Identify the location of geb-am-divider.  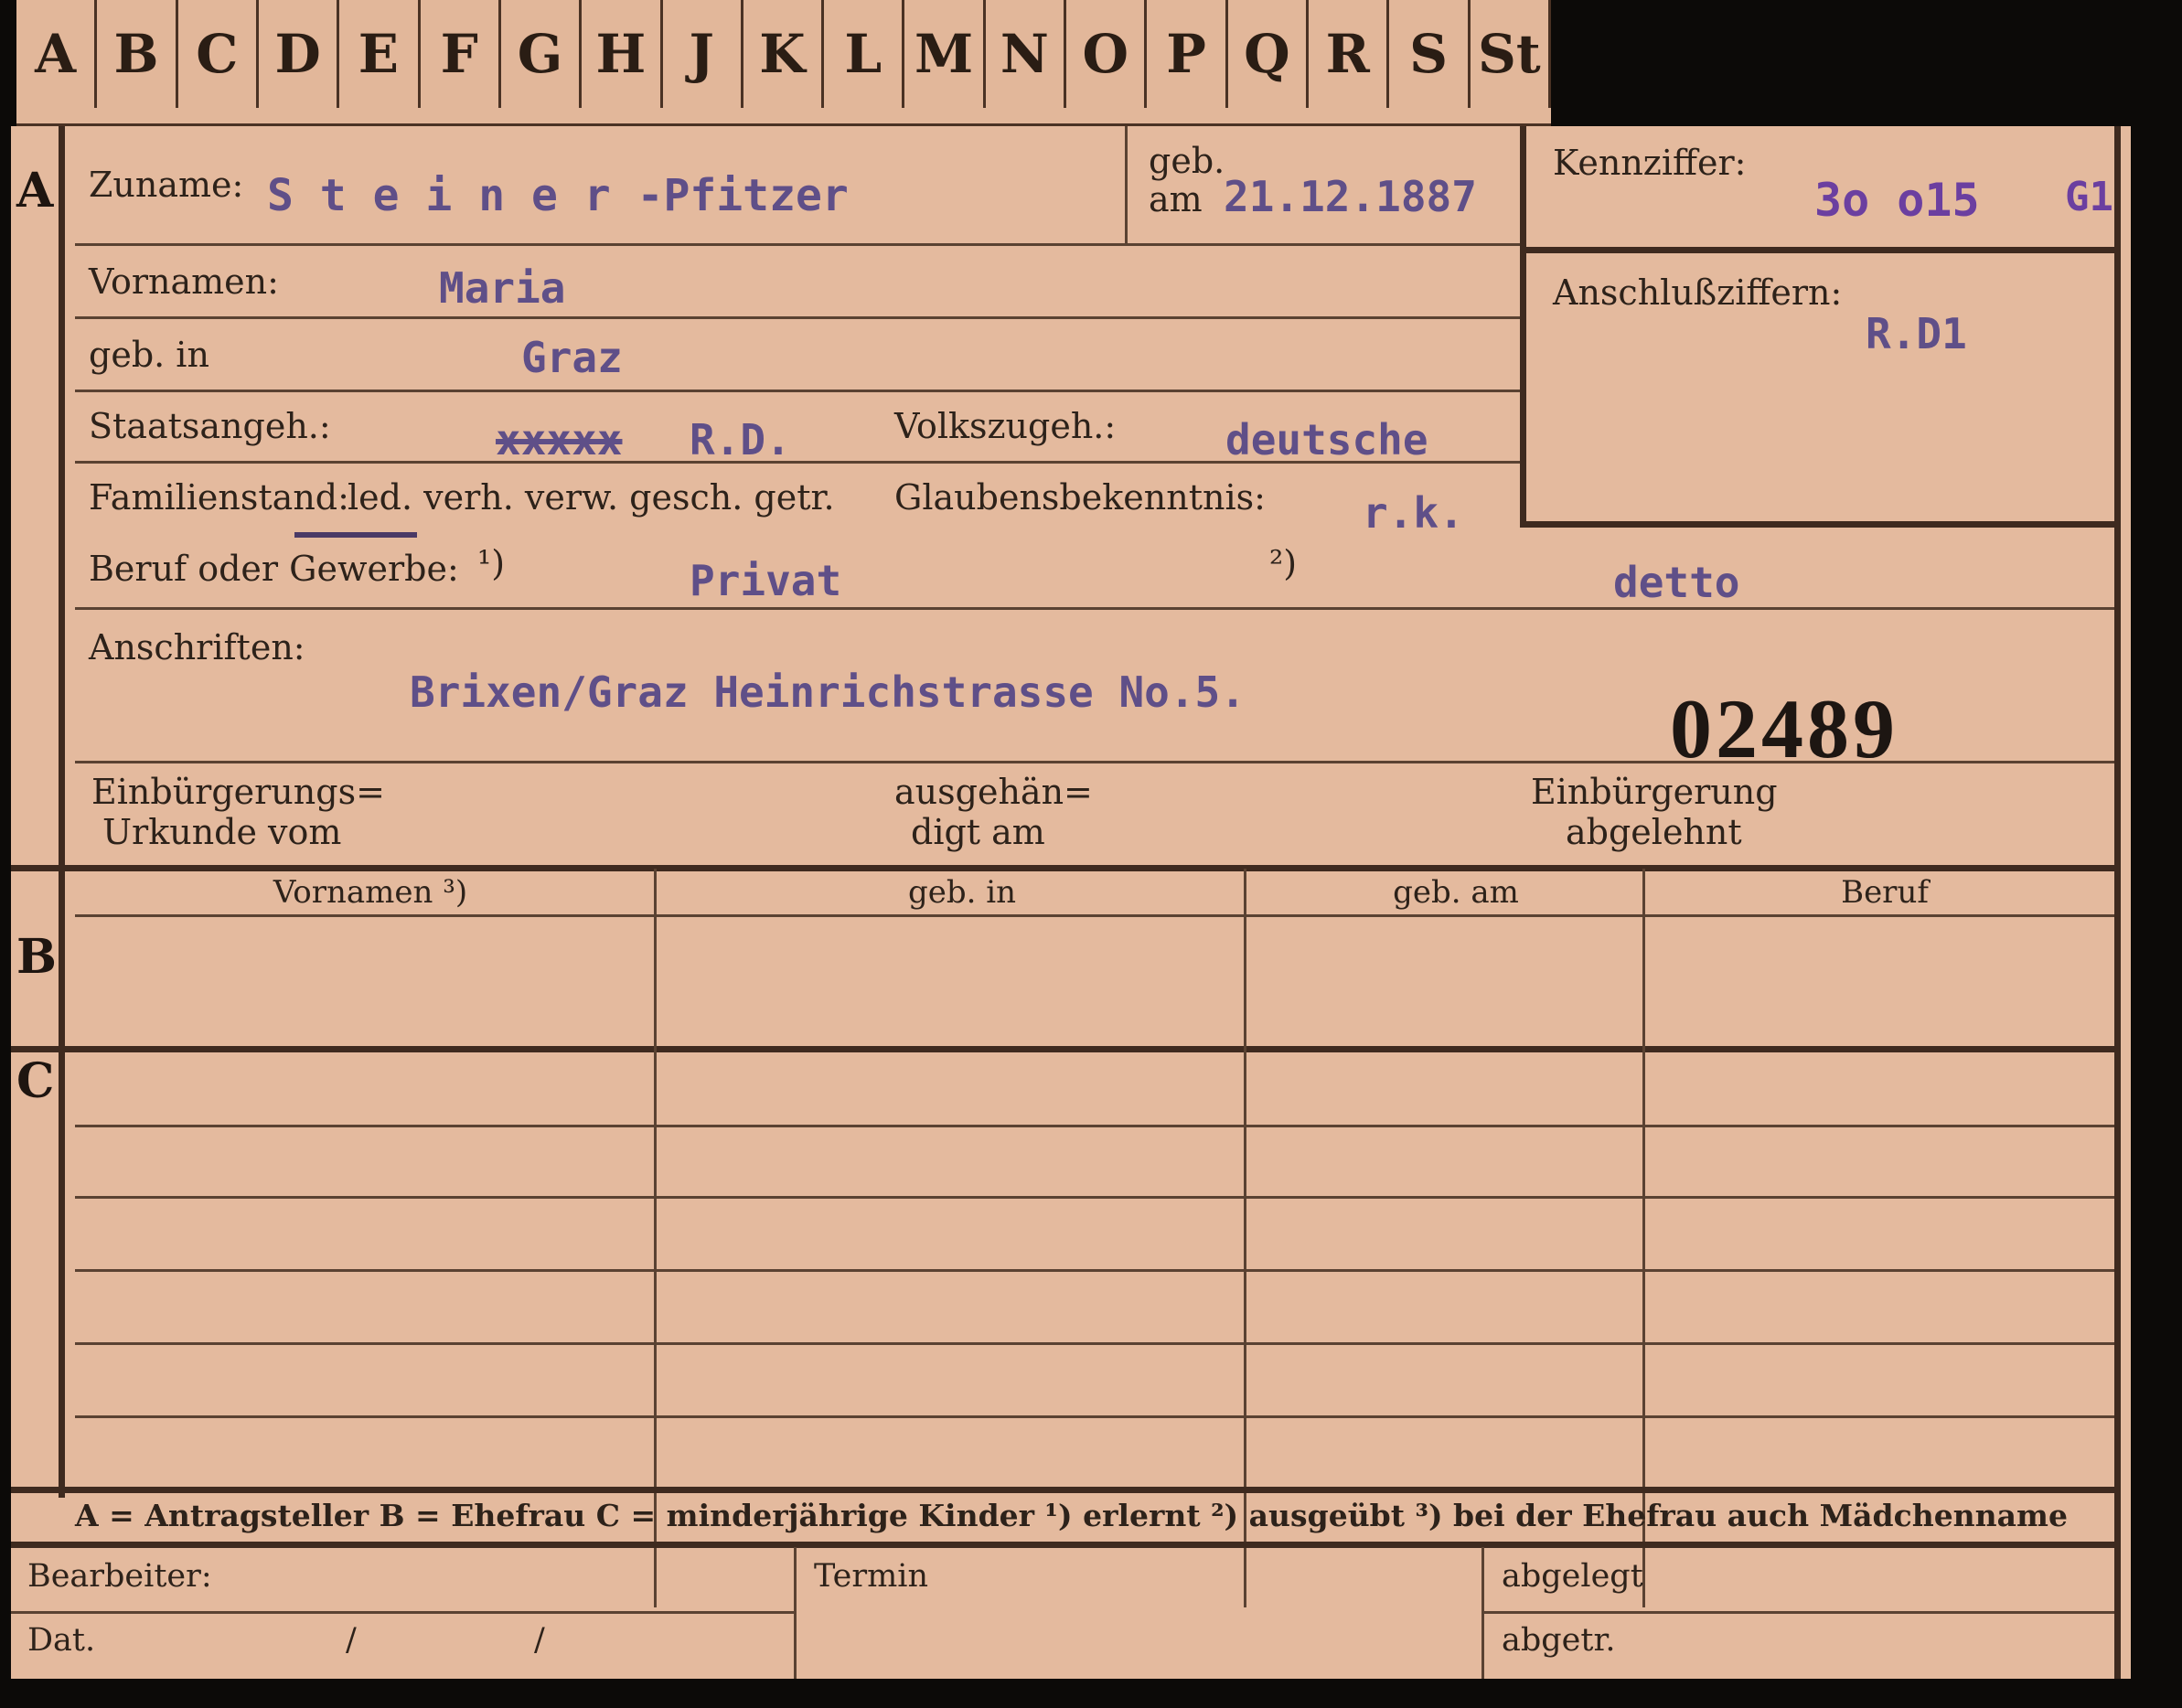
(1126, 185).